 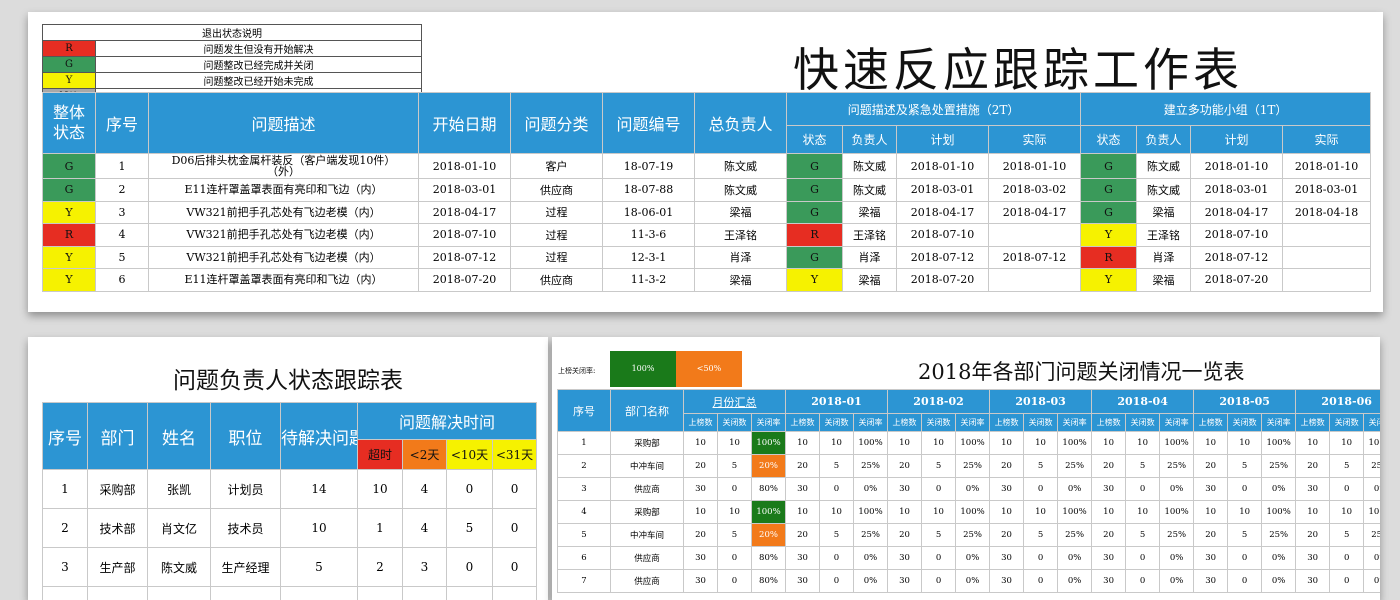 What do you see at coordinates (1109, 257) in the screenshot?
I see `step-1t-status: R` at bounding box center [1109, 257].